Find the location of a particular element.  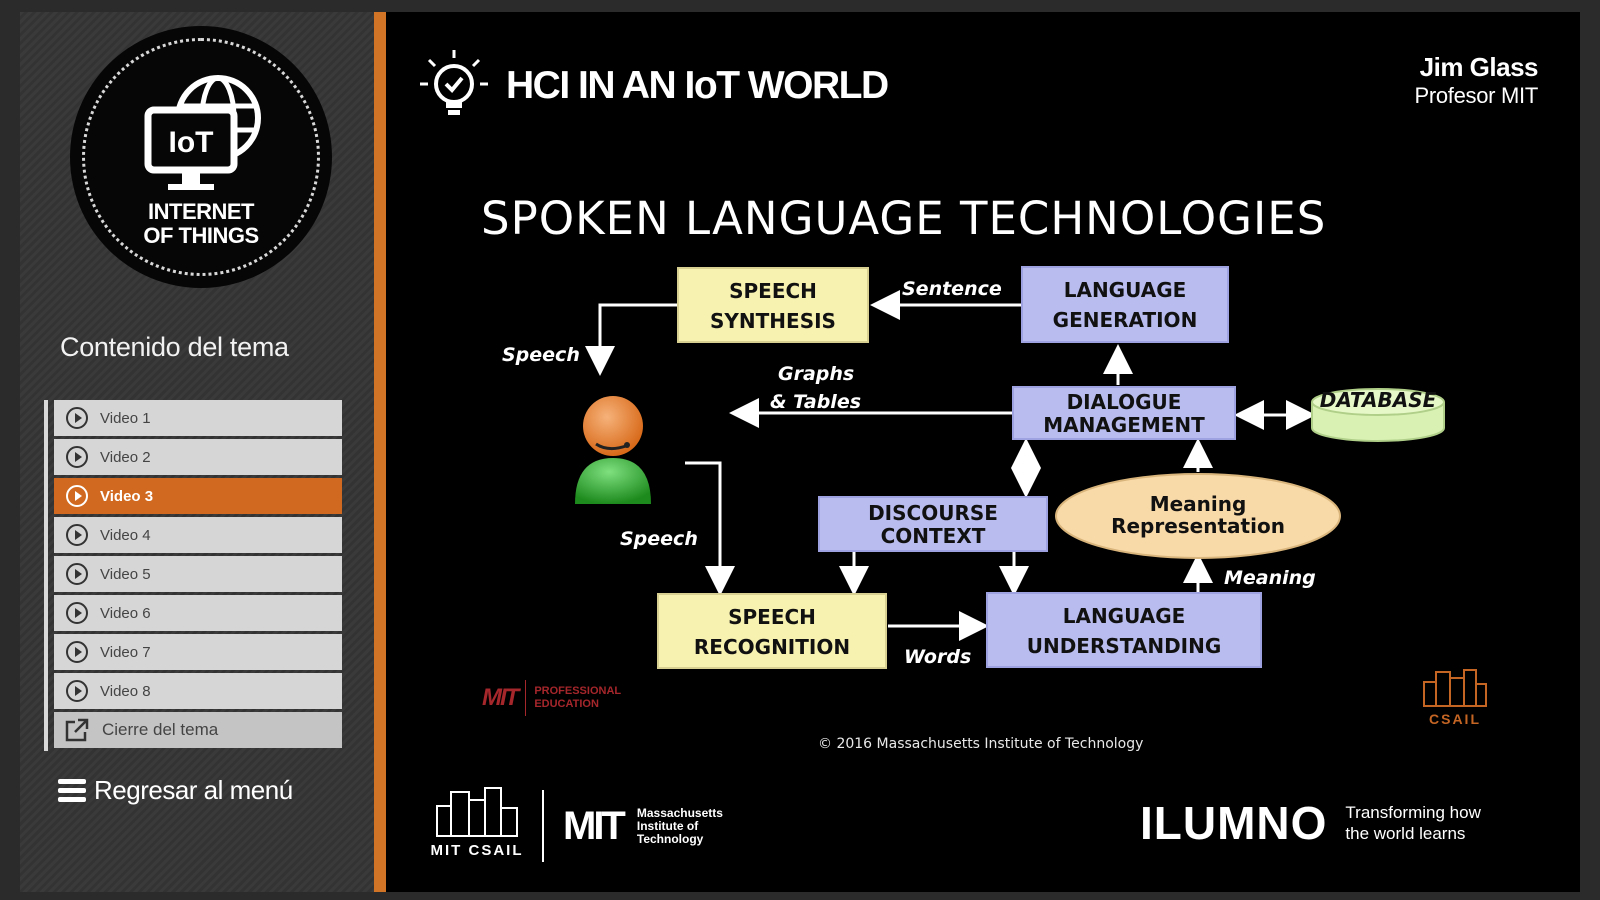

user-headset-icon is located at coordinates (613, 450).